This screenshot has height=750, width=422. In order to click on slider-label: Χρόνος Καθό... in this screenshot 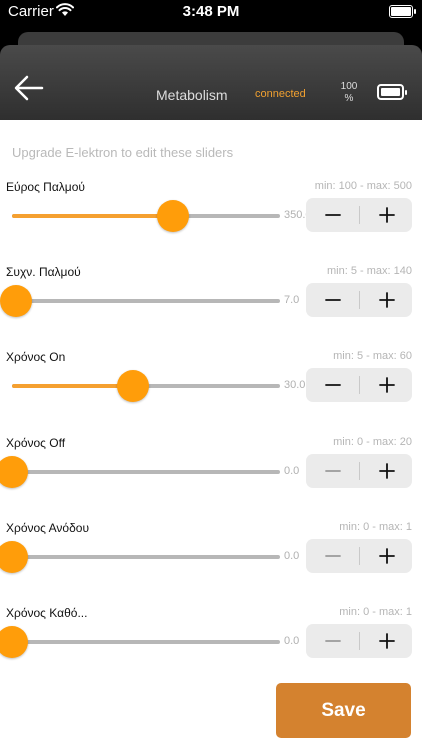, I will do `click(47, 613)`.